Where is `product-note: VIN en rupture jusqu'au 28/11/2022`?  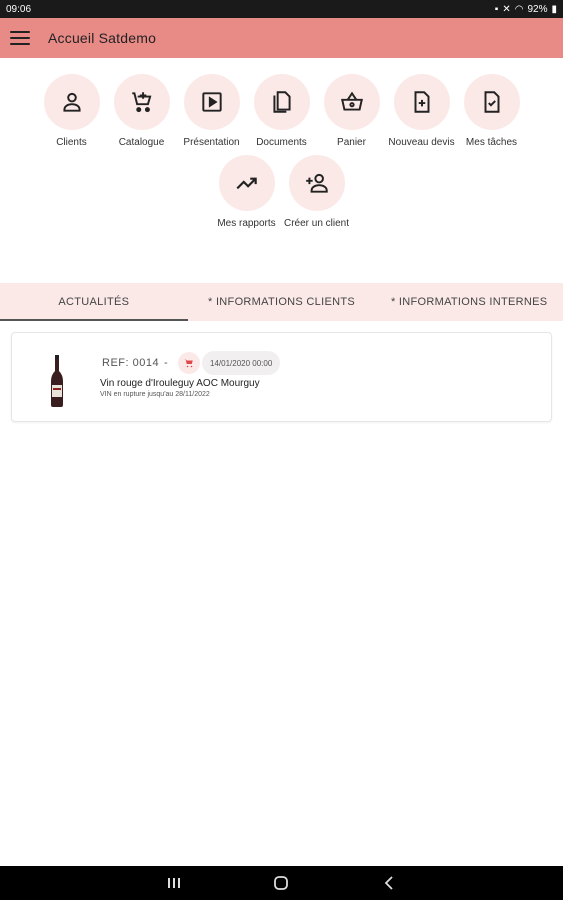
product-note: VIN en rupture jusqu'au 28/11/2022 is located at coordinates (155, 394).